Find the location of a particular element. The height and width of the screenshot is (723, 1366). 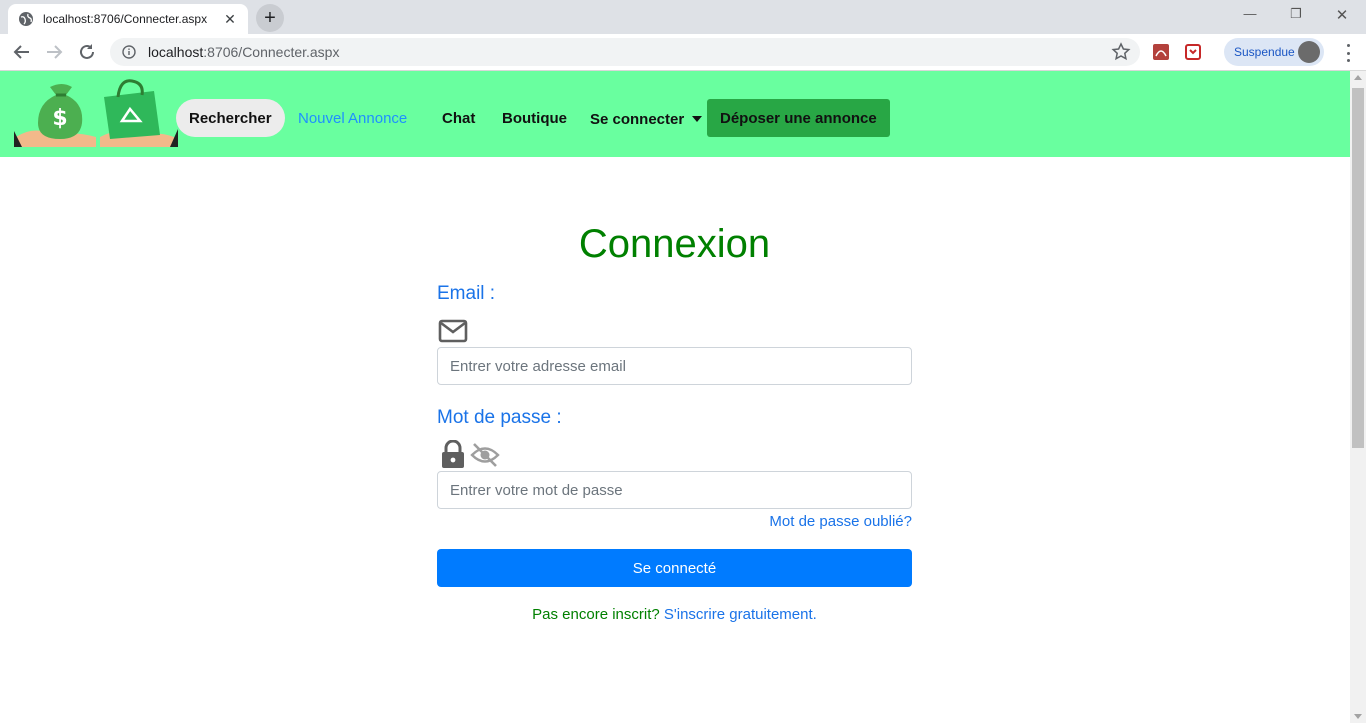

password-field is located at coordinates (674, 490).